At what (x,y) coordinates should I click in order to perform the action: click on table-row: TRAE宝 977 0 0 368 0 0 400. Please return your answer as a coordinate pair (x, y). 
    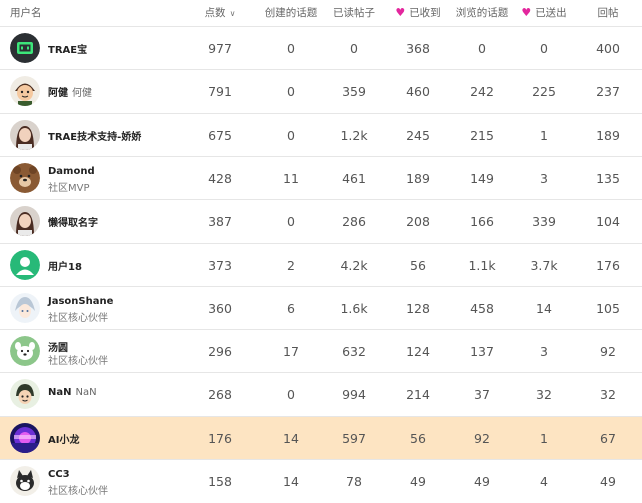
    Looking at the image, I should click on (321, 47).